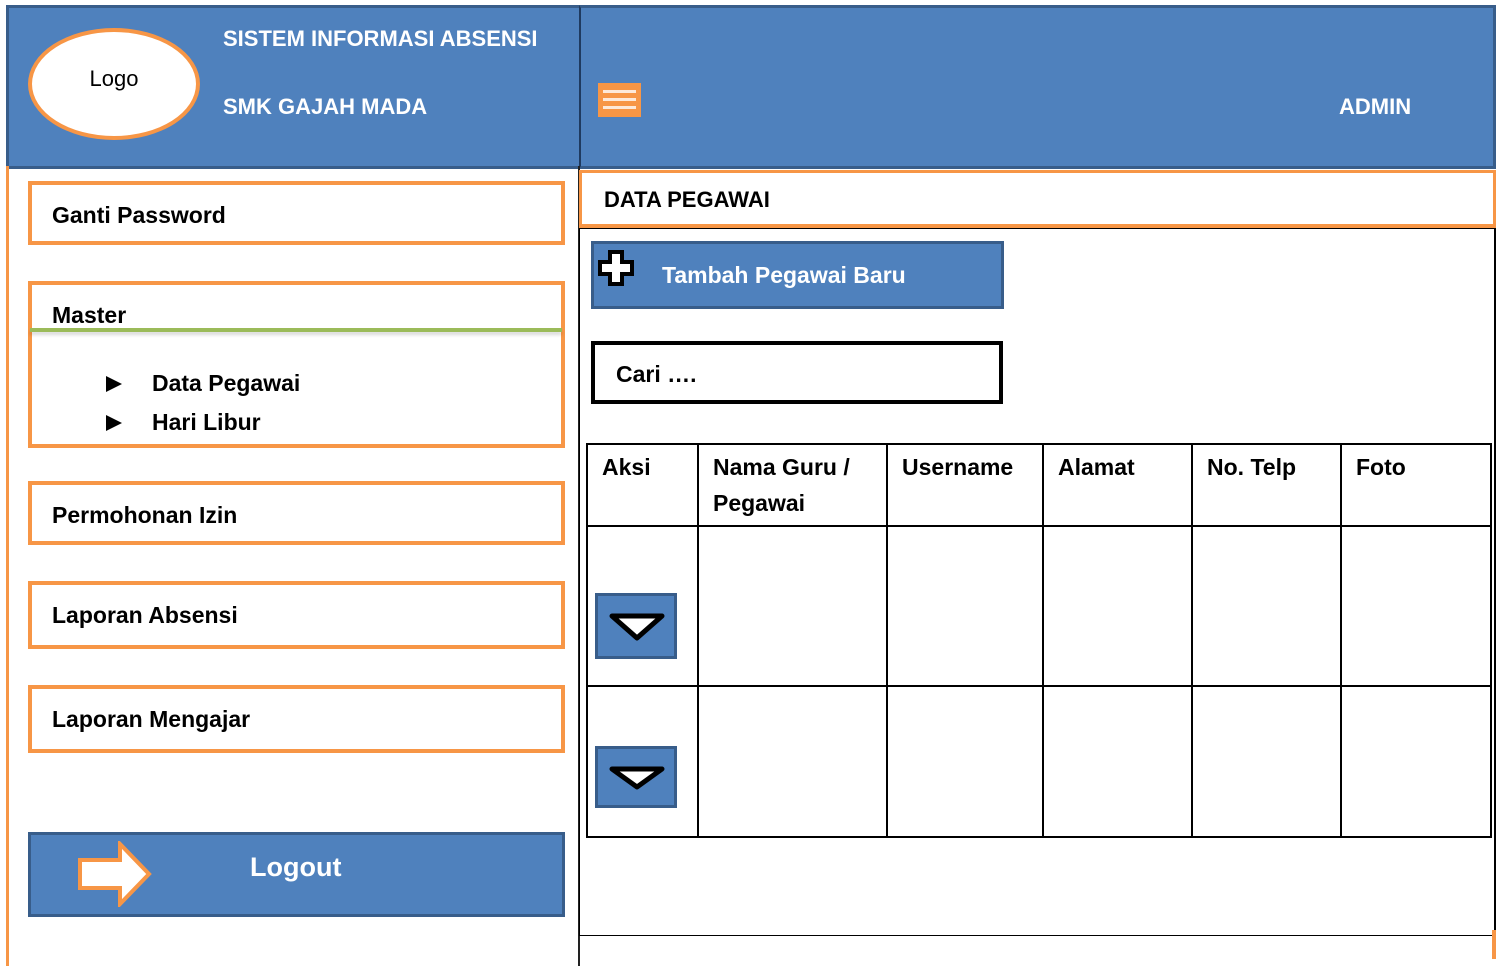  Describe the element at coordinates (380, 38) in the screenshot. I see `system-title: SISTEM INFORMASI ABSENSI` at that location.